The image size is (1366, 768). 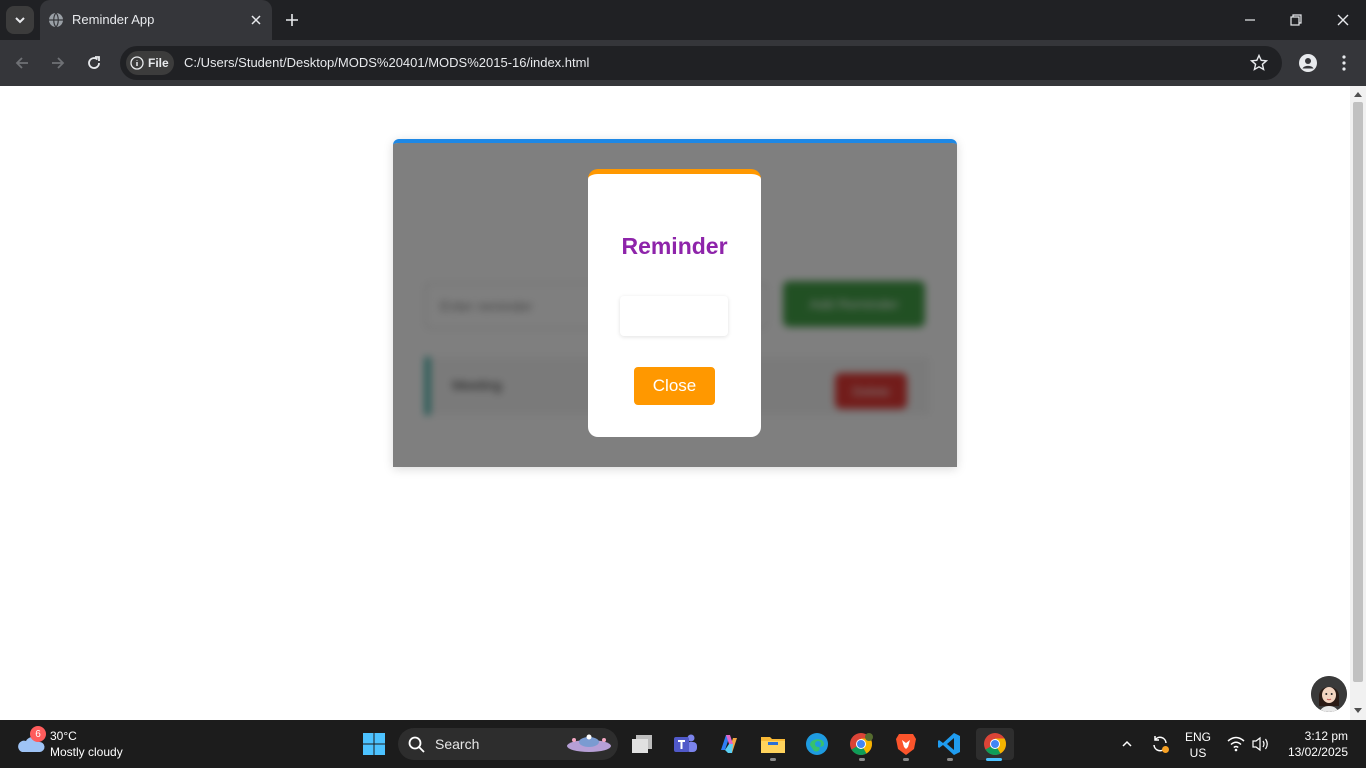 I want to click on copilot-button, so click(x=729, y=744).